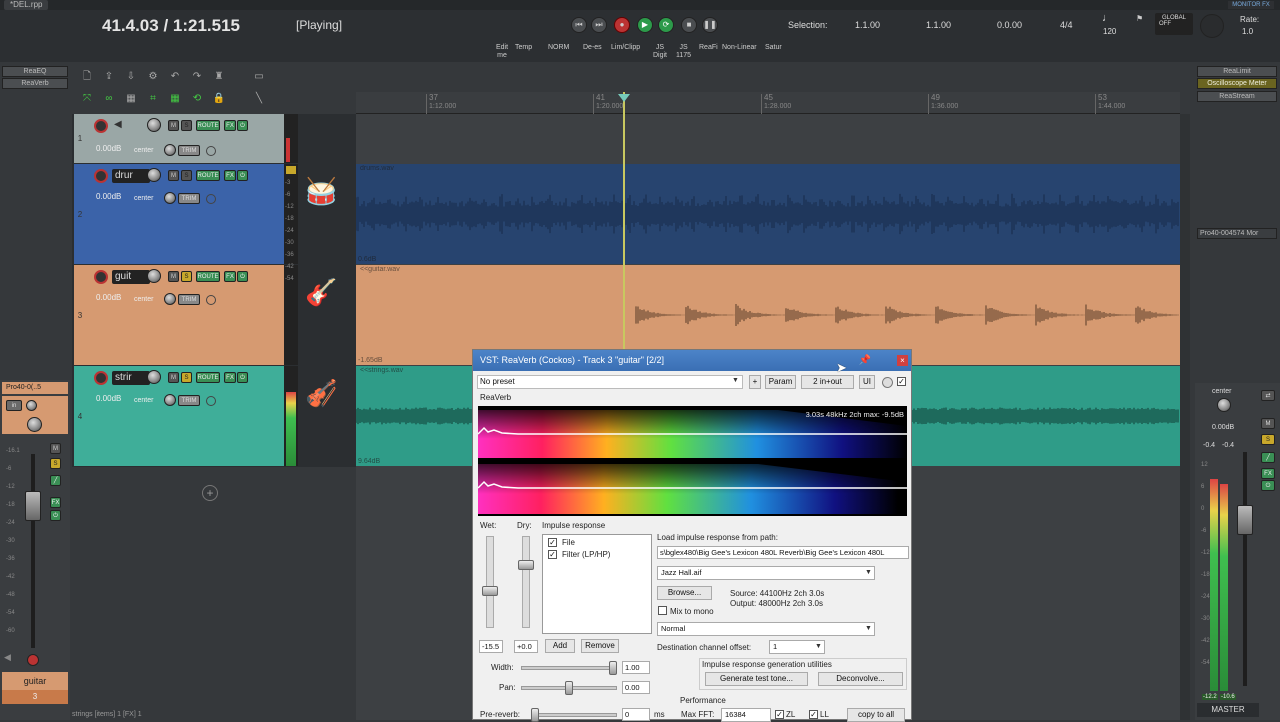 This screenshot has width=1280, height=722. What do you see at coordinates (1268, 485) in the screenshot?
I see `master-fx-power: ⏻` at bounding box center [1268, 485].